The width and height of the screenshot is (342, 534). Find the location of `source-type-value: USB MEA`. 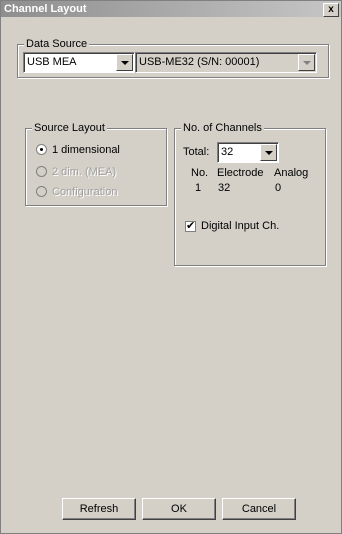

source-type-value: USB MEA is located at coordinates (52, 62).